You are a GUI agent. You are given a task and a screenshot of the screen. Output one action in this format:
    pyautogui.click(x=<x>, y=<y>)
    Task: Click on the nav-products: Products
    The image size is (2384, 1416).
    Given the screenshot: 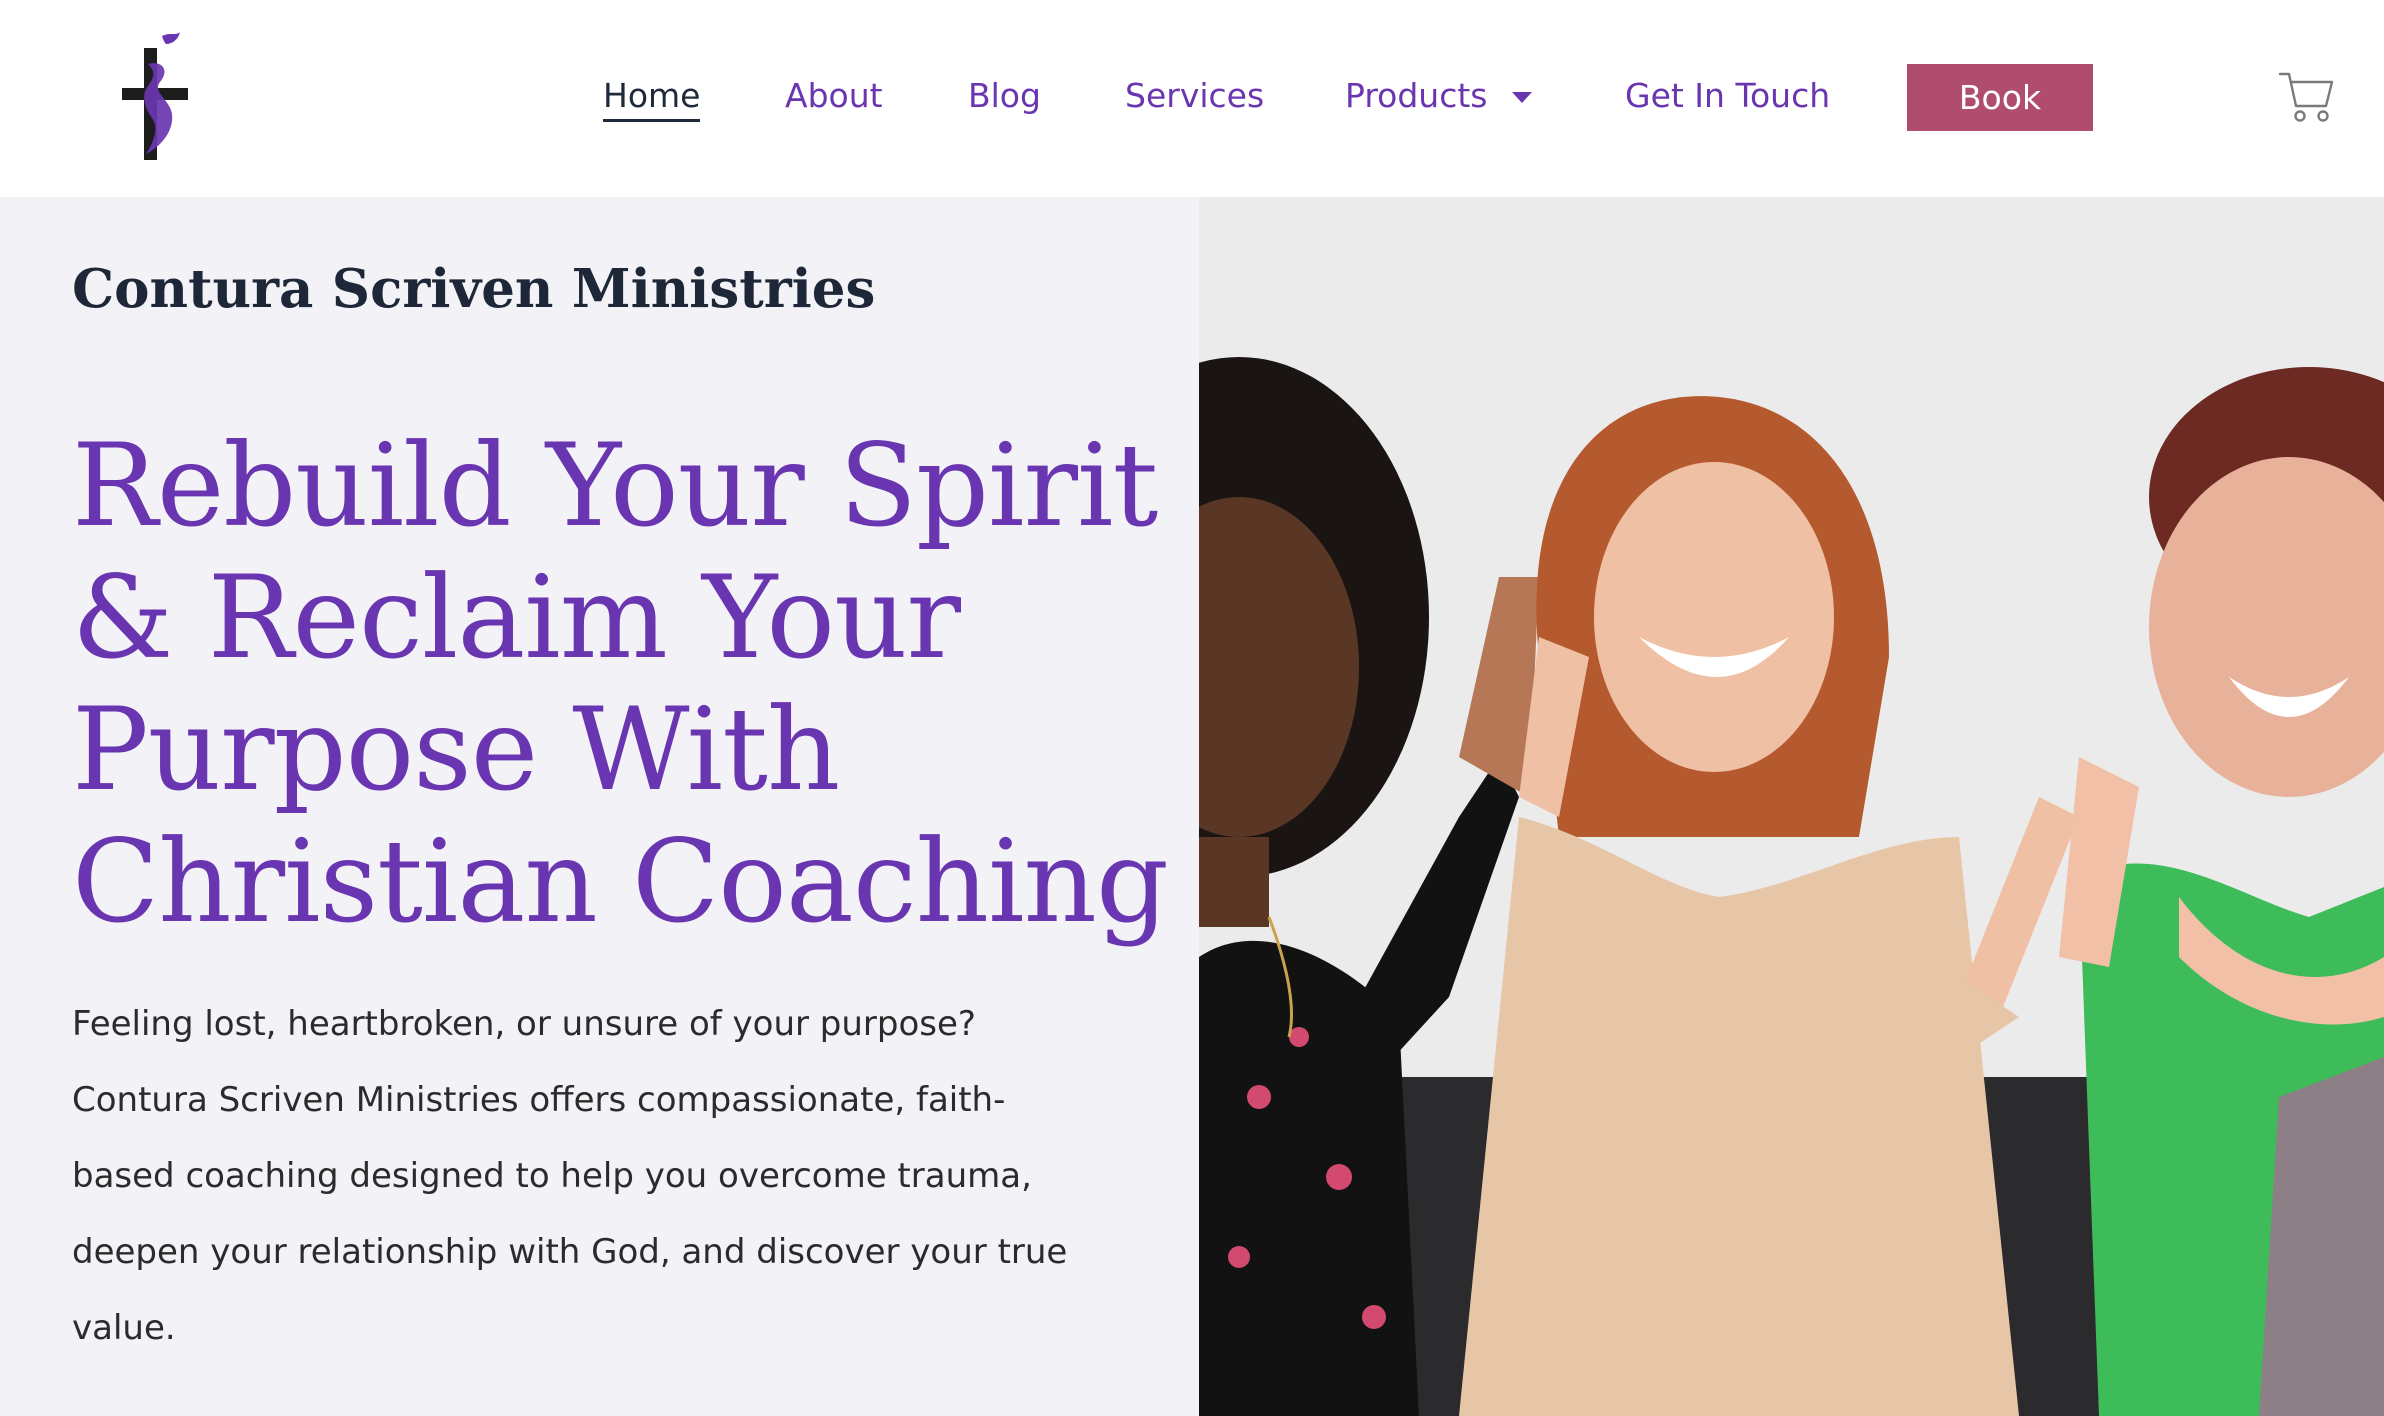 What is the action you would take?
    pyautogui.click(x=1416, y=96)
    